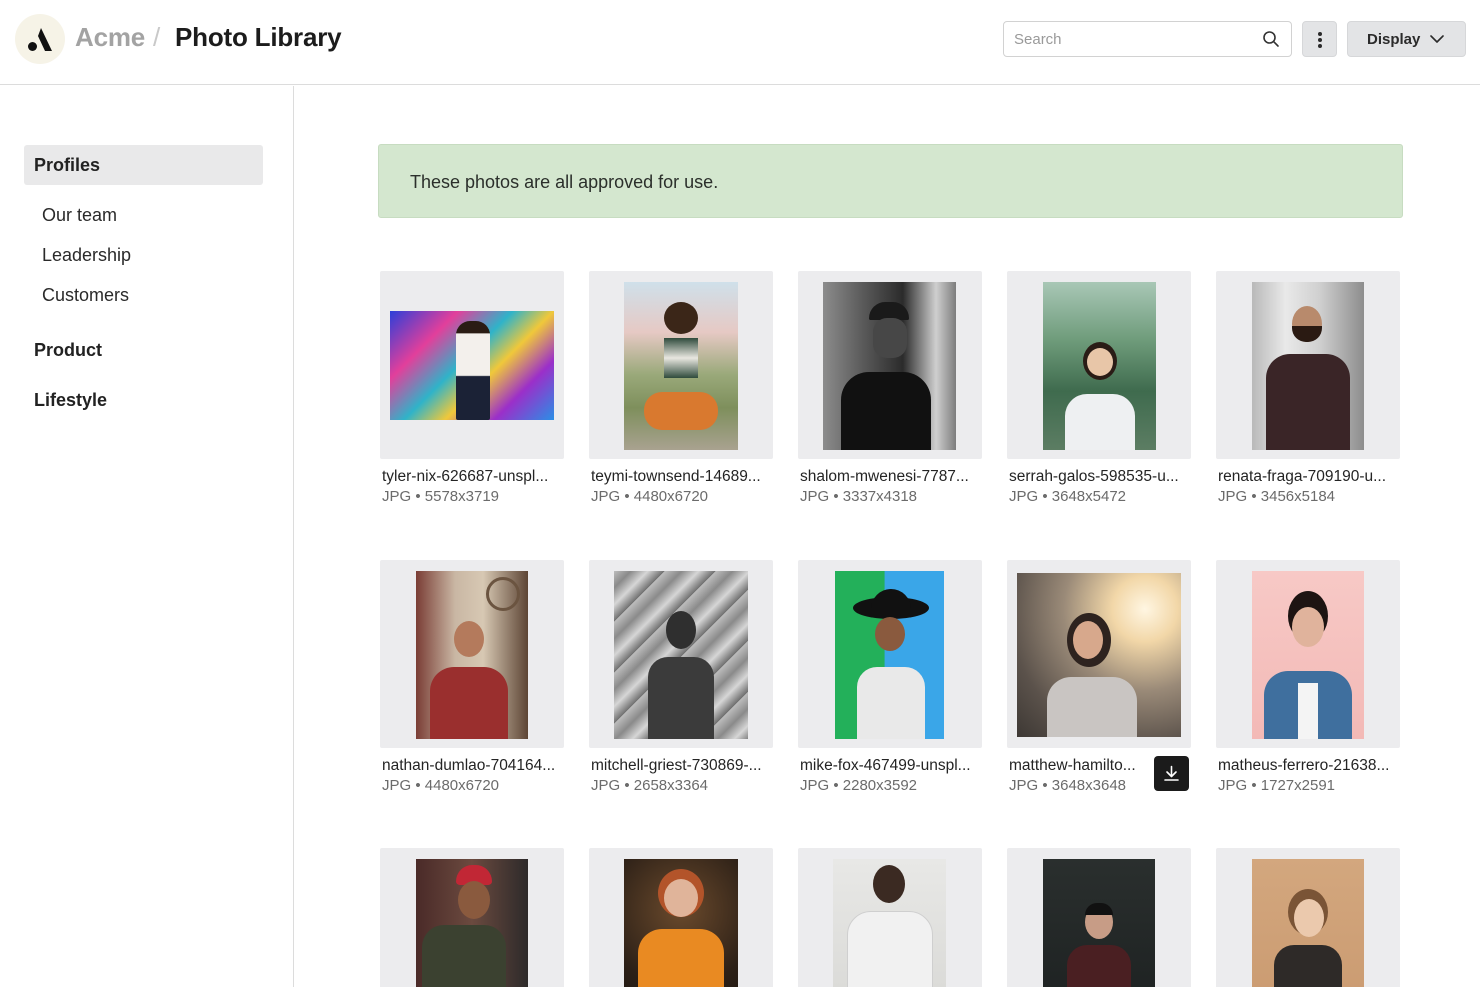 Image resolution: width=1480 pixels, height=987 pixels. What do you see at coordinates (1134, 39) in the screenshot?
I see `search-input` at bounding box center [1134, 39].